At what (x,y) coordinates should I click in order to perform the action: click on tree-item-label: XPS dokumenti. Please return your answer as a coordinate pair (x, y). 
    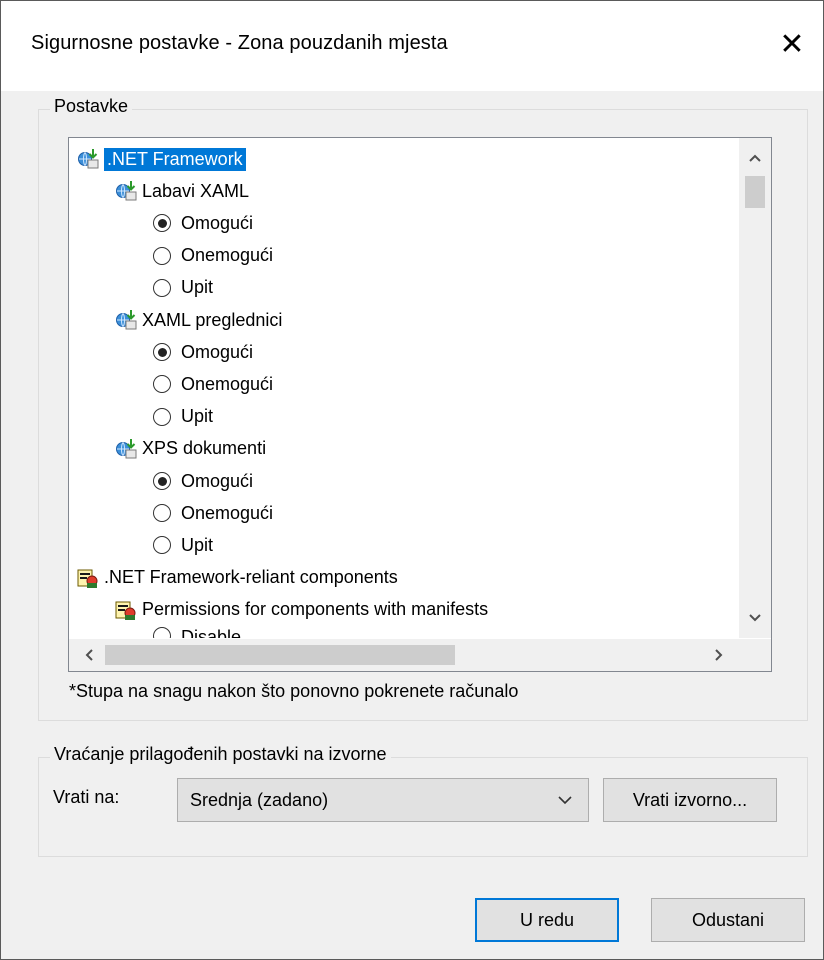
    Looking at the image, I should click on (204, 448).